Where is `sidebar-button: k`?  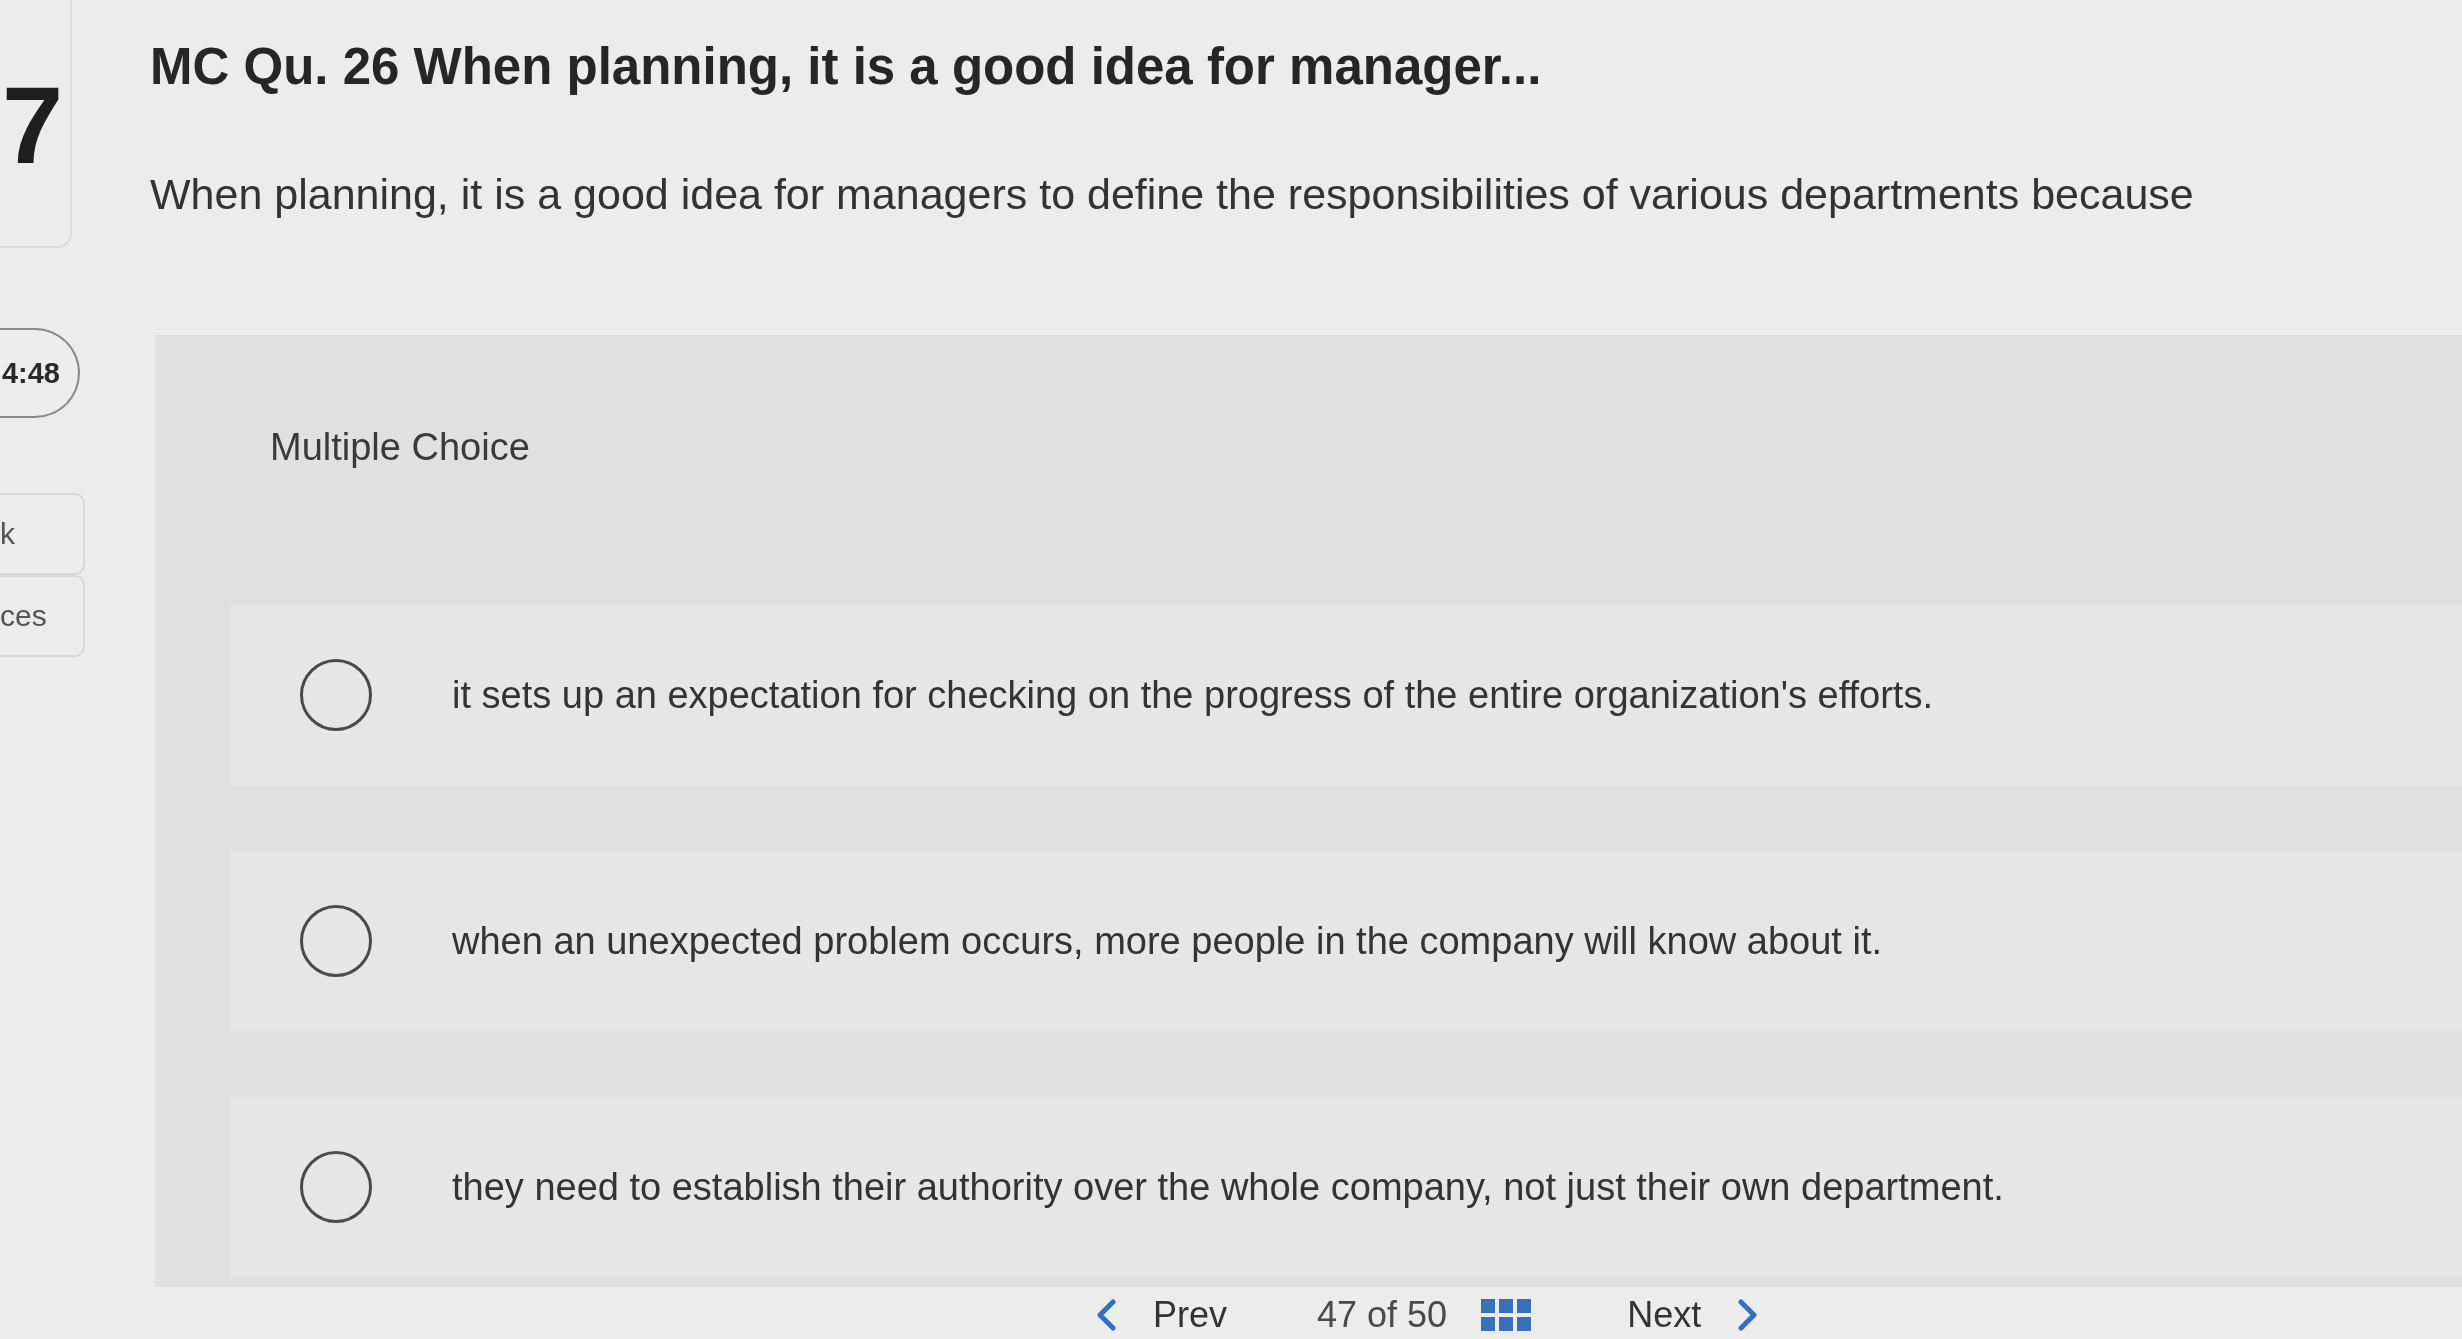 sidebar-button: k is located at coordinates (42, 534).